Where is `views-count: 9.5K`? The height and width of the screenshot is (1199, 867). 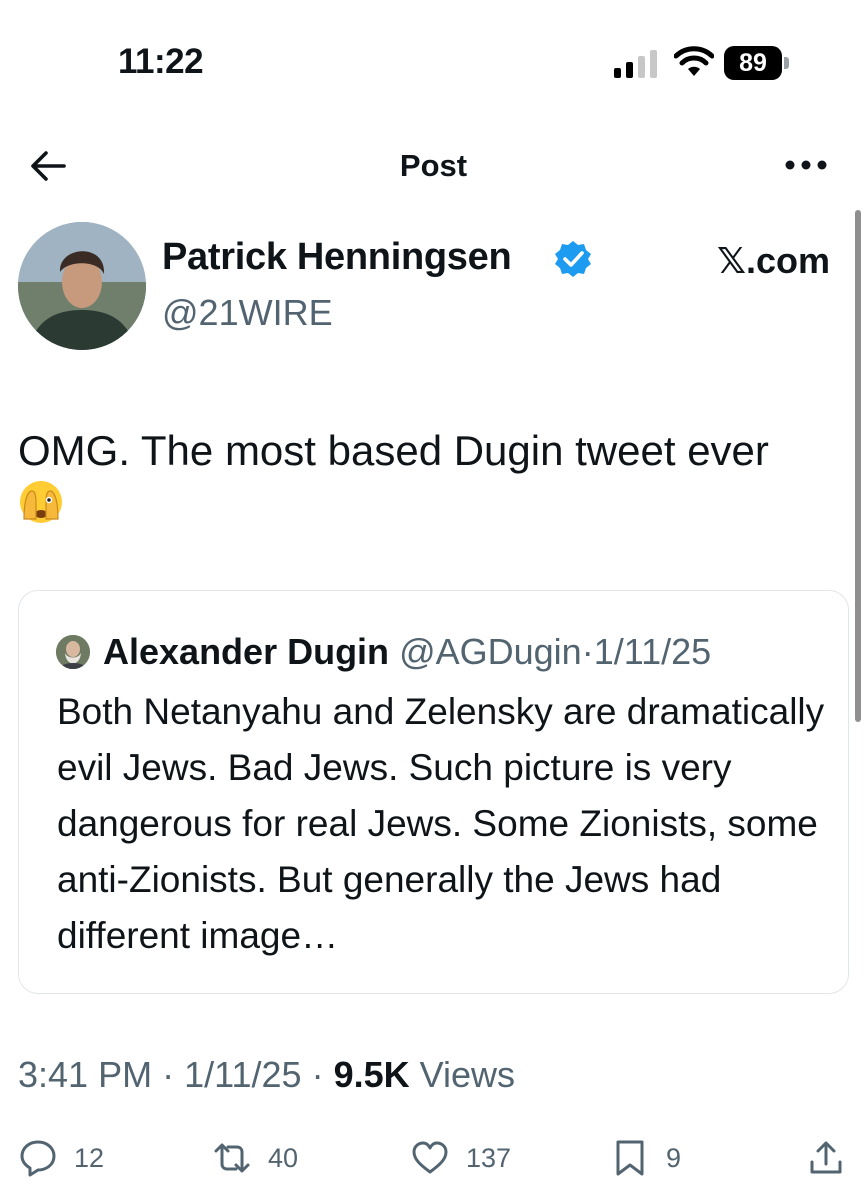
views-count: 9.5K is located at coordinates (371, 1074).